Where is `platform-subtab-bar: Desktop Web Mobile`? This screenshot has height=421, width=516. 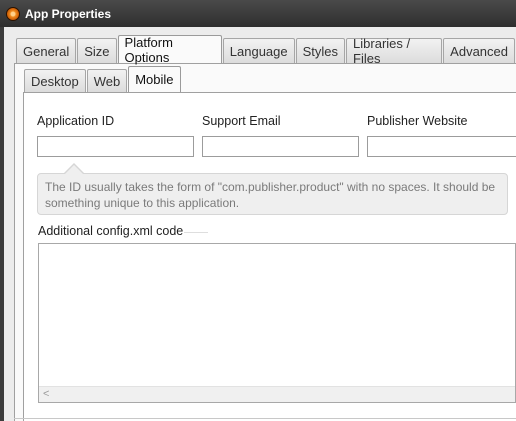
platform-subtab-bar: Desktop Web Mobile is located at coordinates (103, 79).